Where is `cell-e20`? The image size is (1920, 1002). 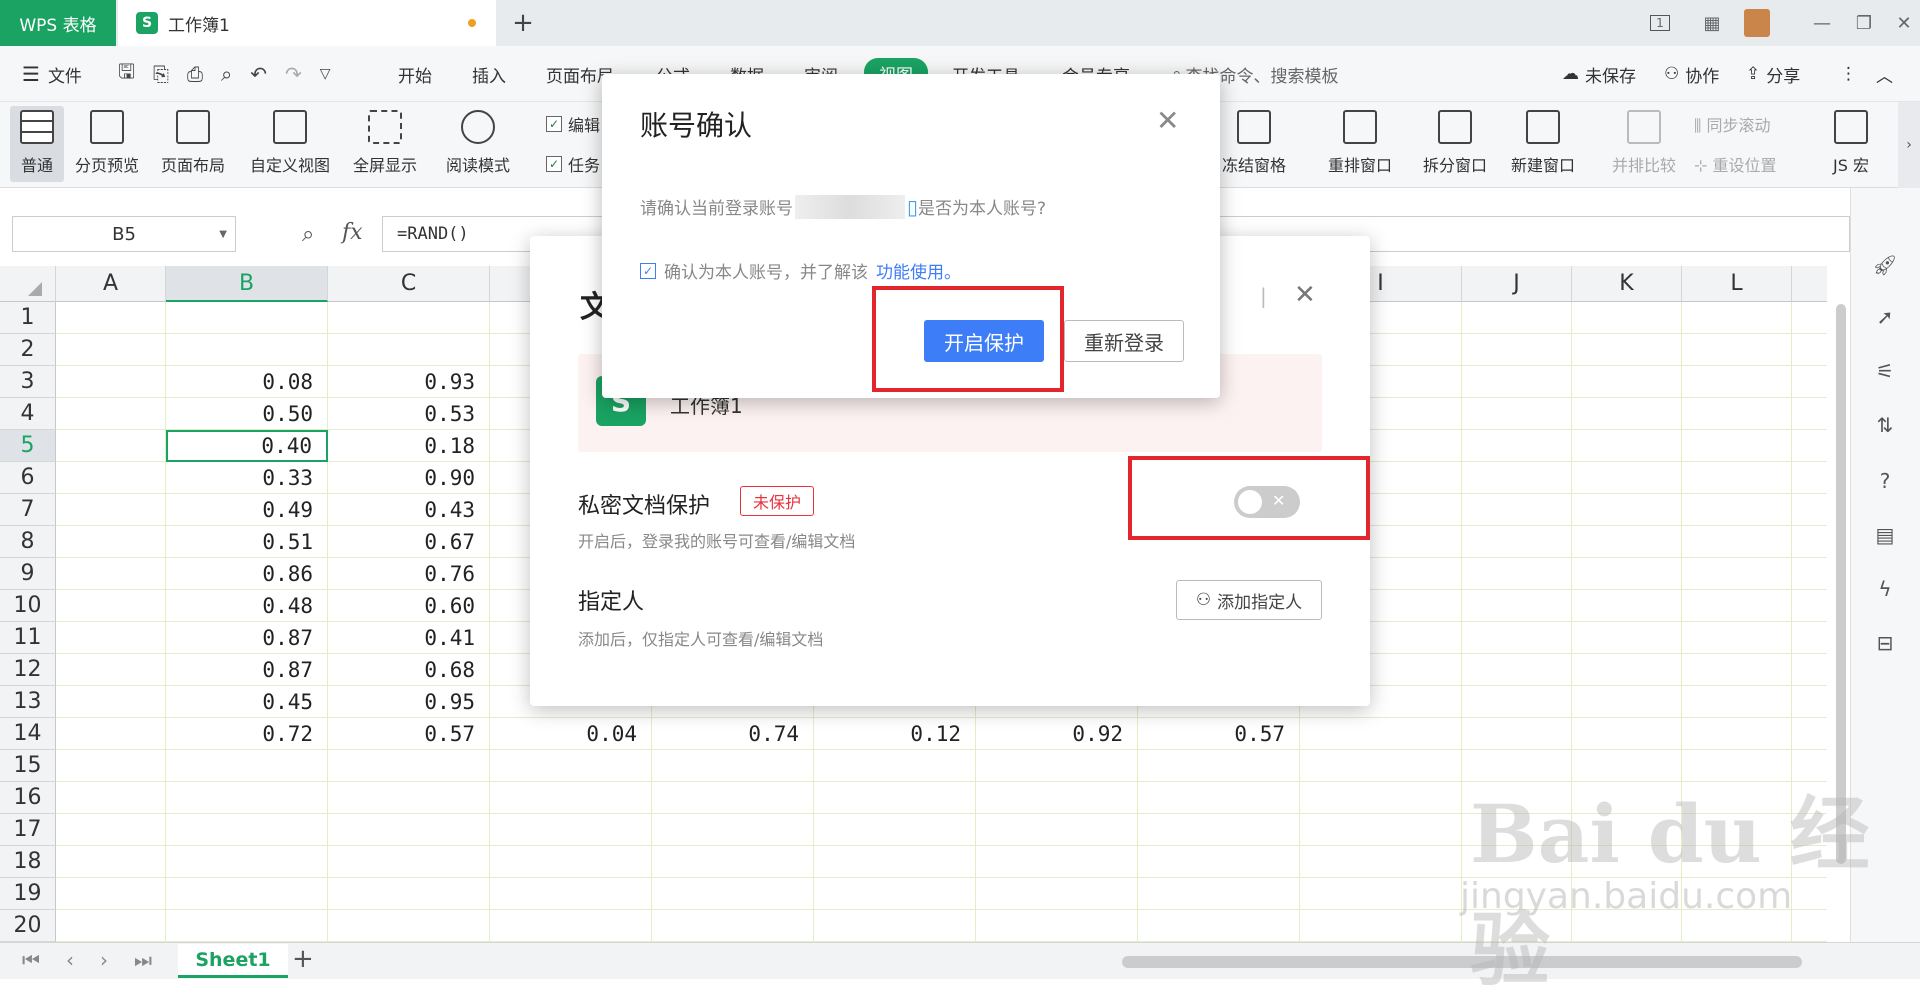 cell-e20 is located at coordinates (733, 926).